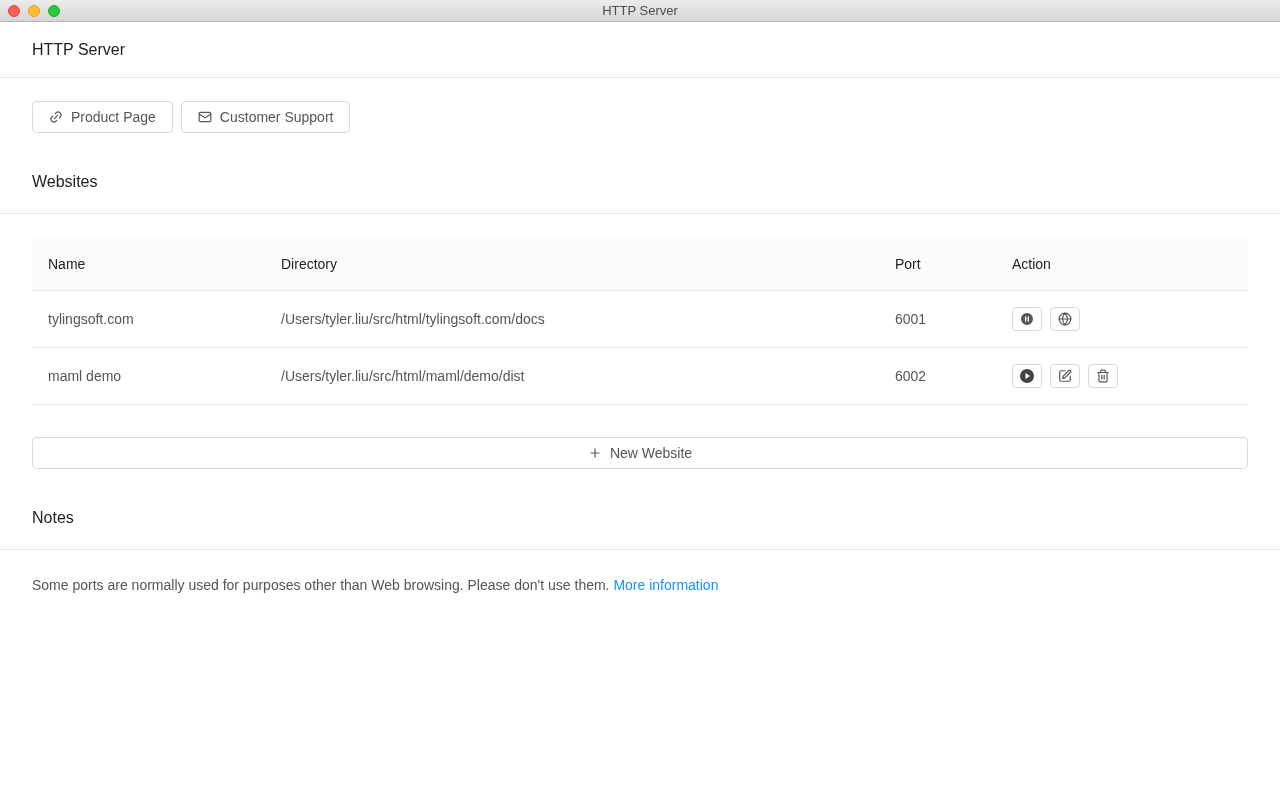 This screenshot has width=1280, height=800. What do you see at coordinates (91, 318) in the screenshot?
I see `table-cell: tylingsoft.com` at bounding box center [91, 318].